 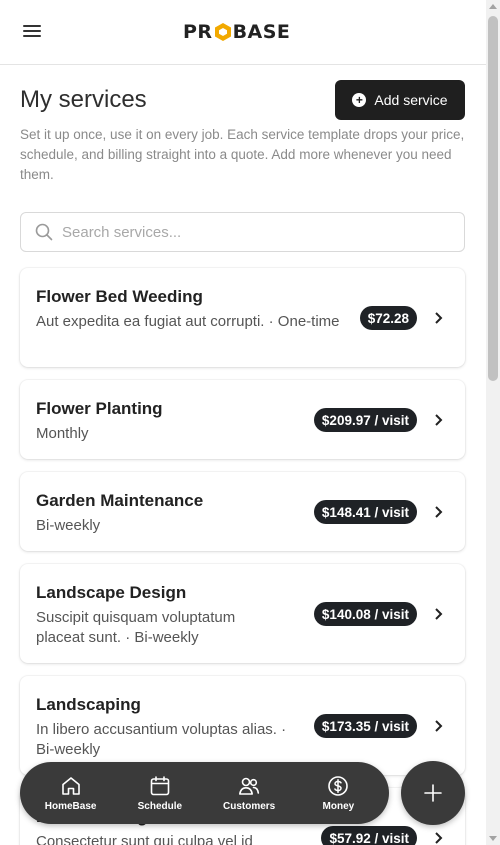 I want to click on nav-item-schedule: Schedule, so click(x=160, y=793).